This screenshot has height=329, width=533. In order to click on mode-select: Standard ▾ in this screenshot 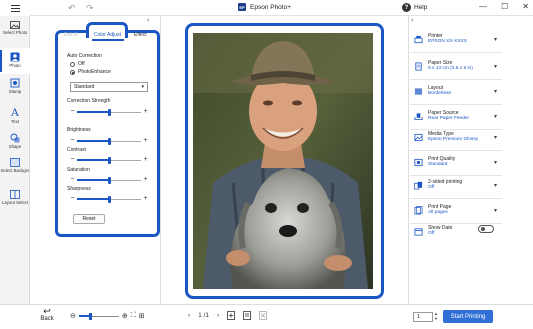, I will do `click(109, 87)`.